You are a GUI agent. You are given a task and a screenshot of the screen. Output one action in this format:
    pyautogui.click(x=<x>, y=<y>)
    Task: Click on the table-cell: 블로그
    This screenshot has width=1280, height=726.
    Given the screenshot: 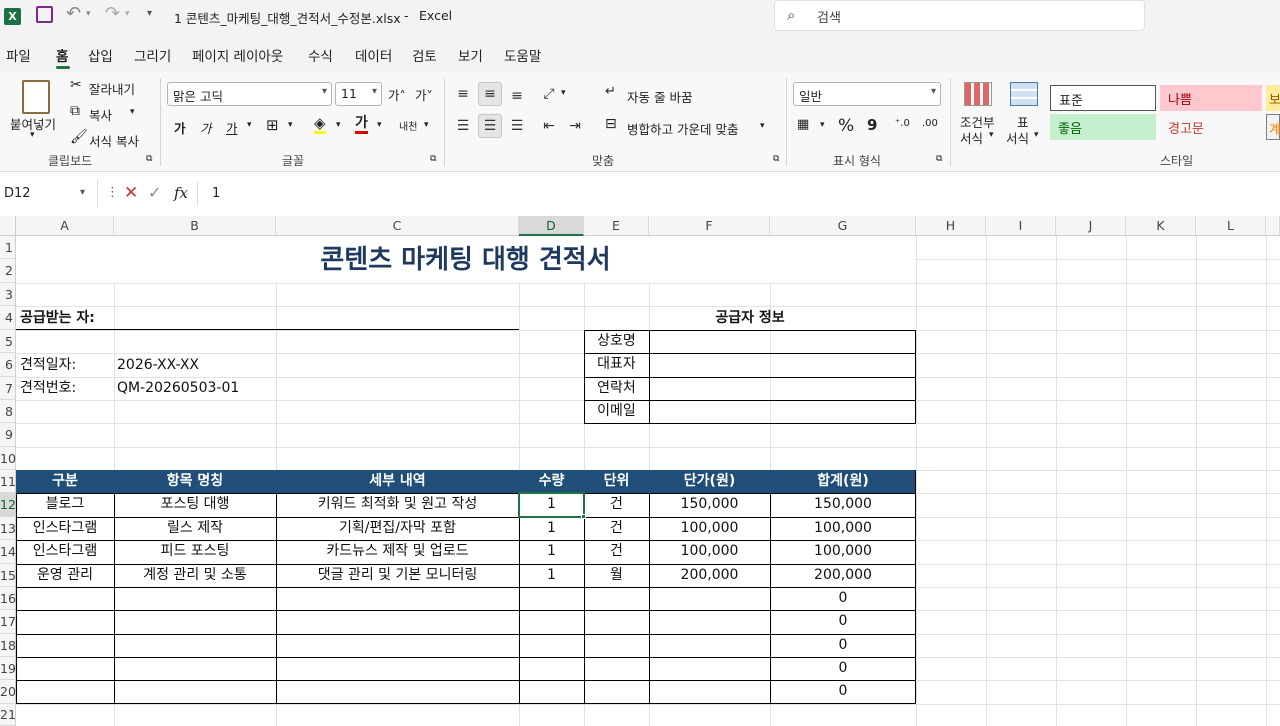 What is the action you would take?
    pyautogui.click(x=65, y=504)
    